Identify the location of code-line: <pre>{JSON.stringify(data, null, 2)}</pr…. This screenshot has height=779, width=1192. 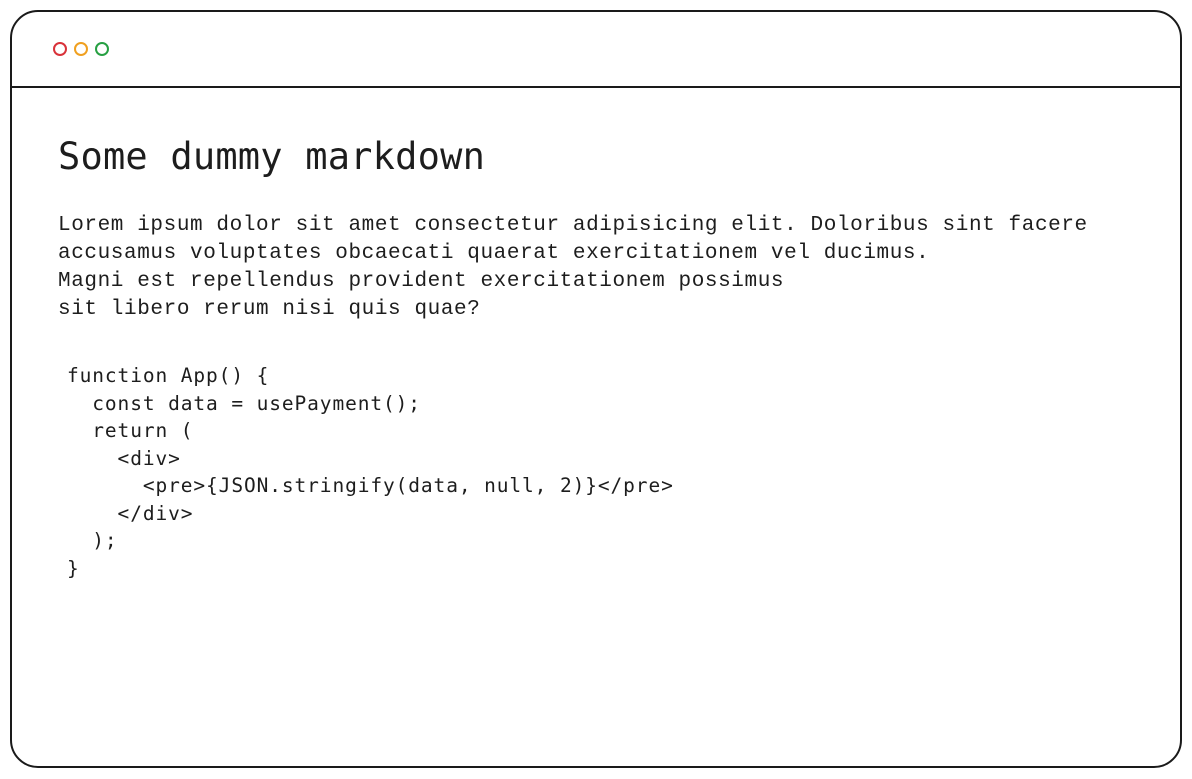
(370, 485).